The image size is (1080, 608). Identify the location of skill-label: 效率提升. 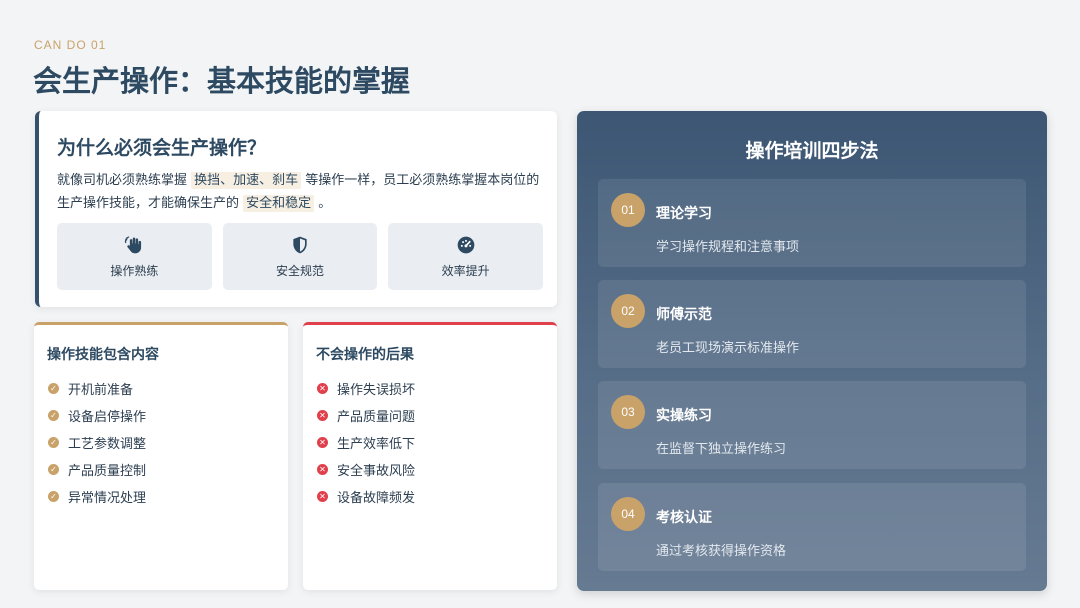
(465, 270).